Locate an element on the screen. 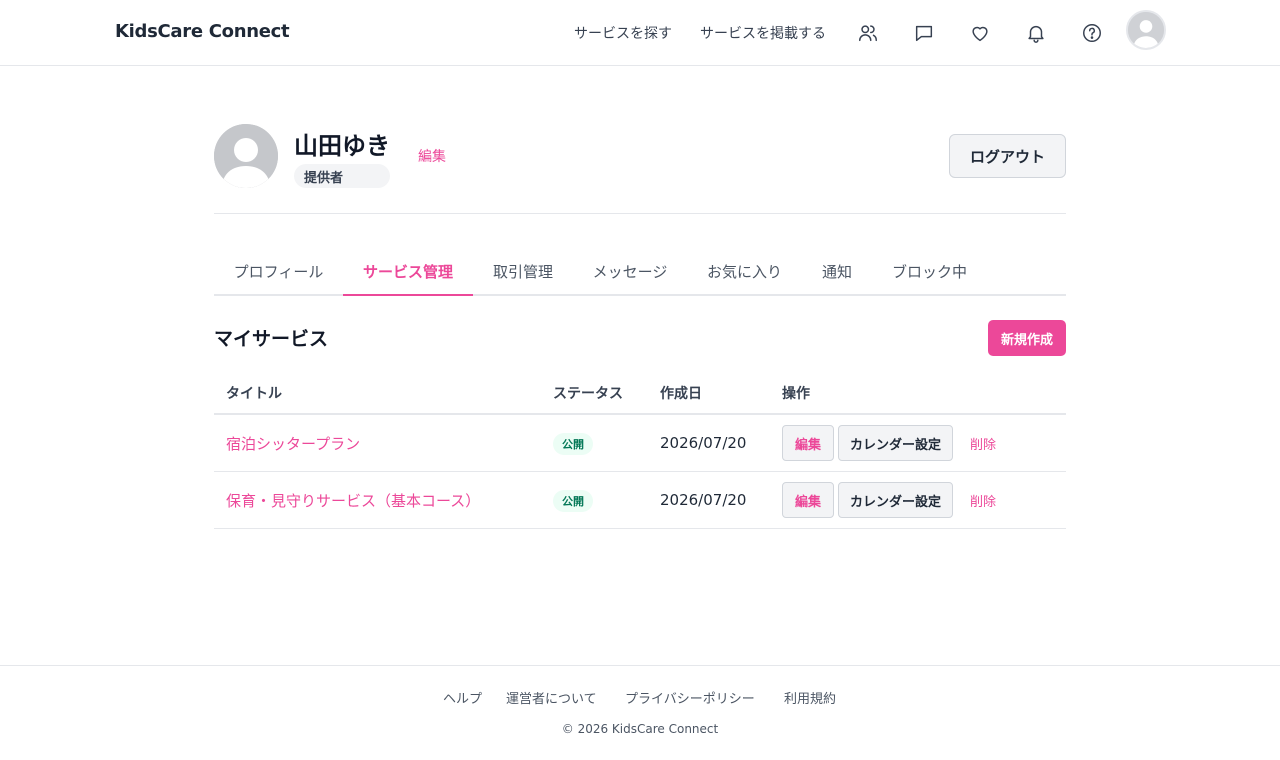 The width and height of the screenshot is (1280, 760). section-title: マイサービス is located at coordinates (271, 339).